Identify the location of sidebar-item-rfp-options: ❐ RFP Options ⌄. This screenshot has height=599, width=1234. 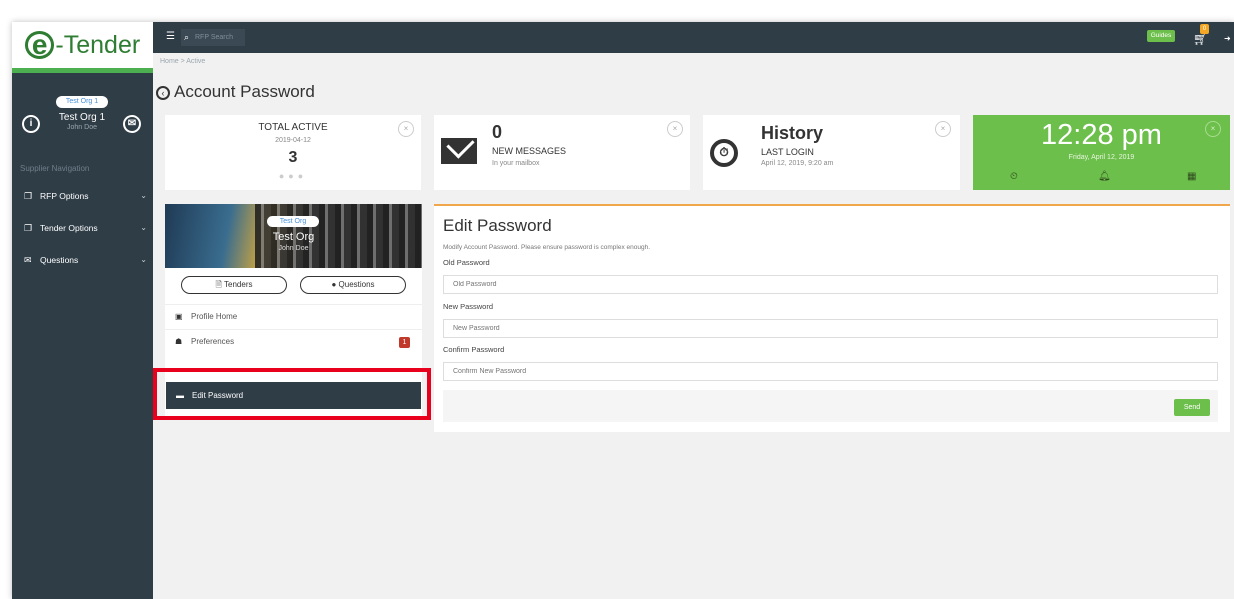
(82, 196).